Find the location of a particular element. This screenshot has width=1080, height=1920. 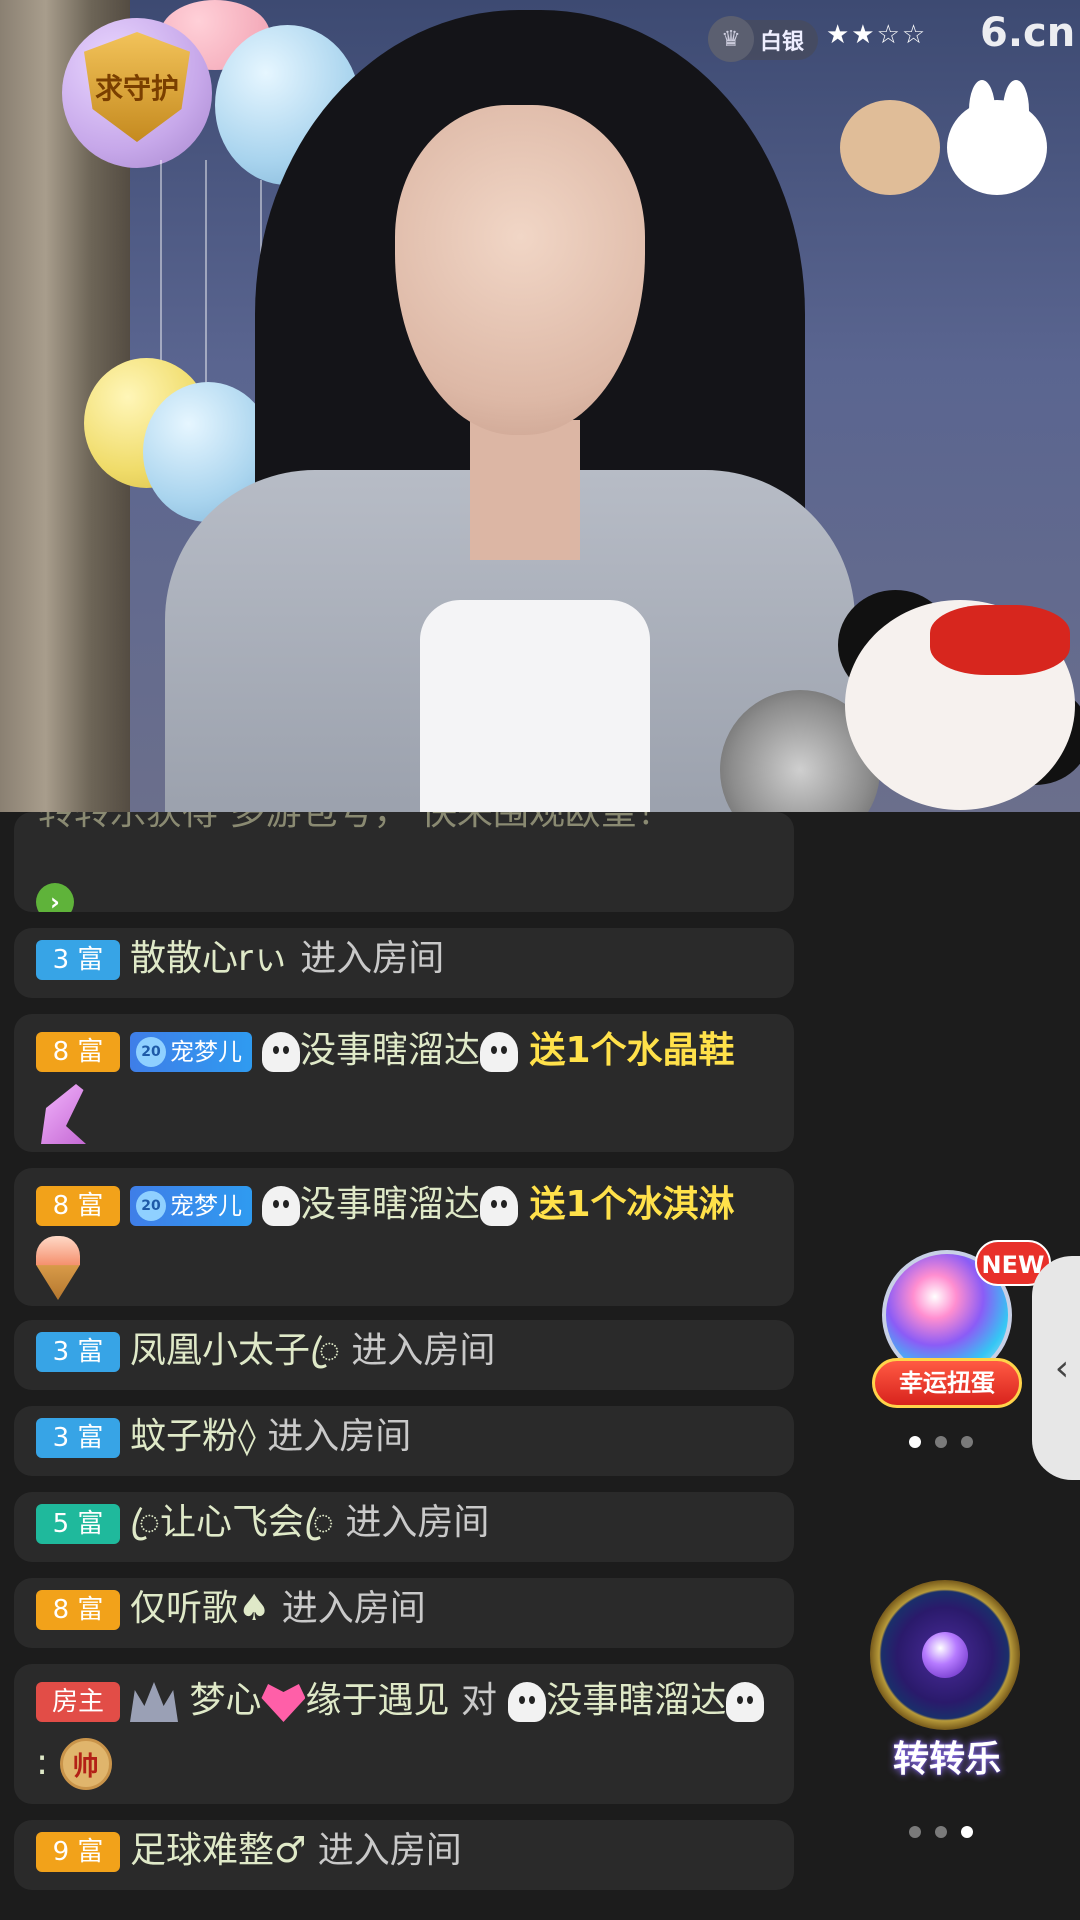

wheel-label: 转转乐 is located at coordinates (946, 1759).